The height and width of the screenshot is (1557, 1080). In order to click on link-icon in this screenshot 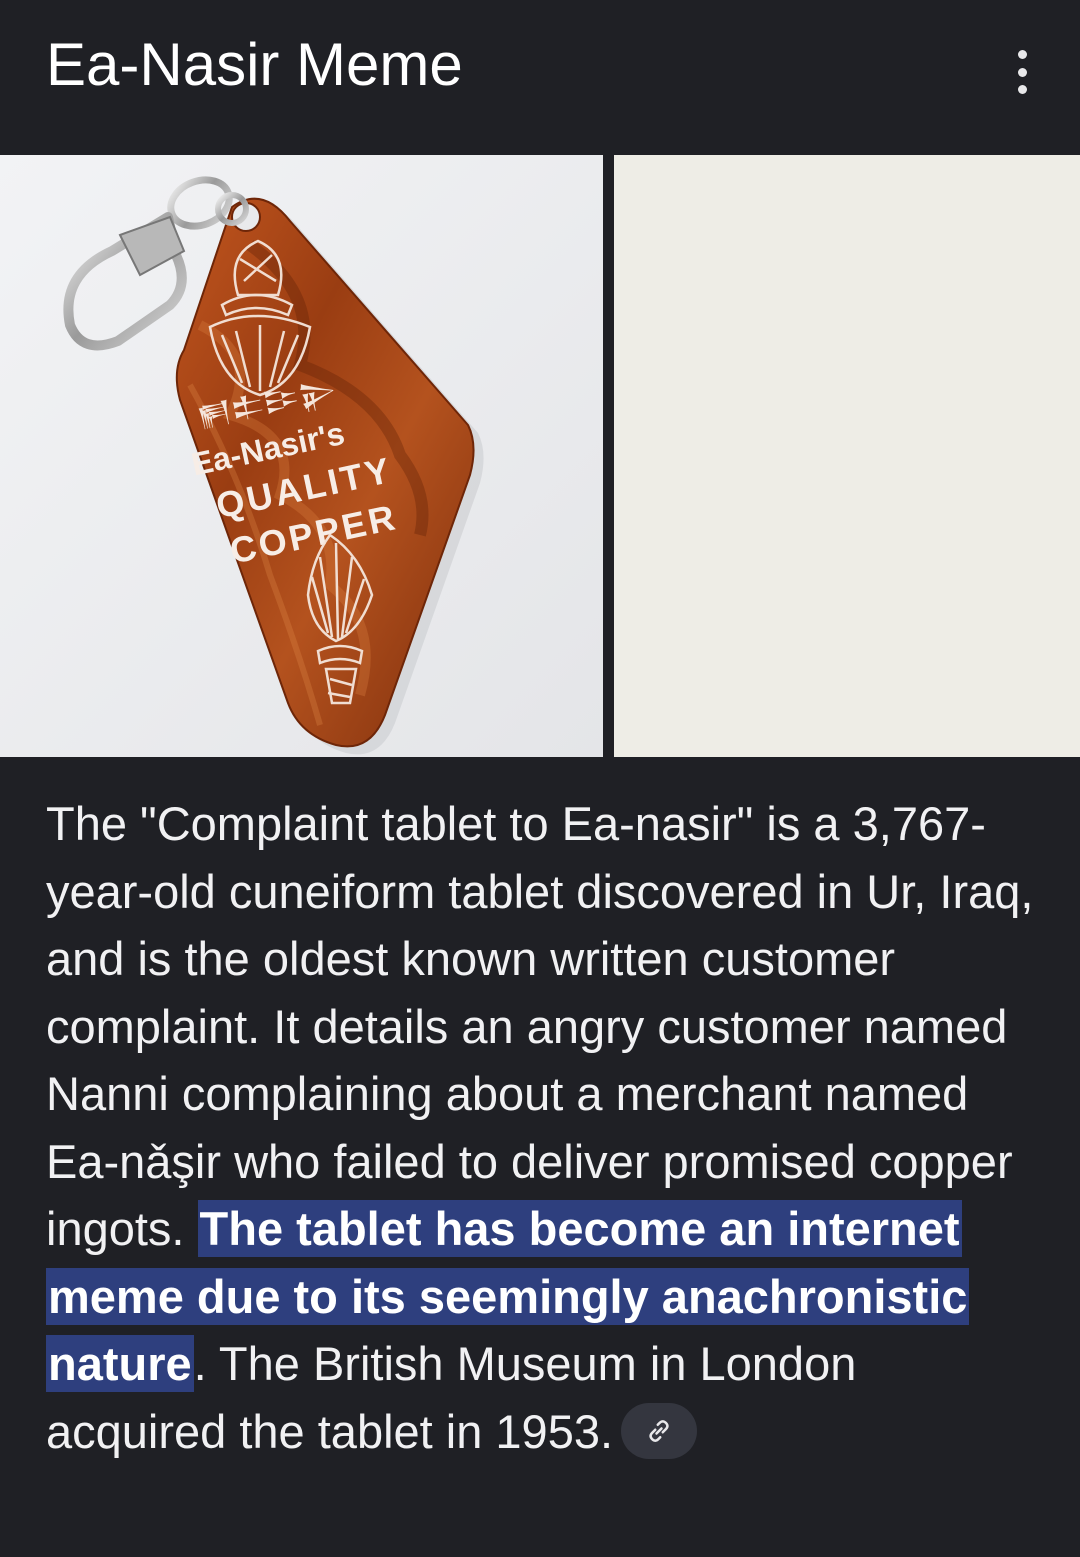, I will do `click(659, 1431)`.